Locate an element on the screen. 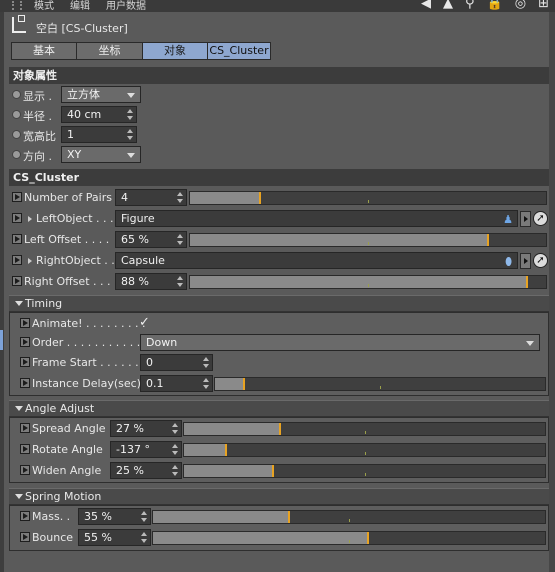 This screenshot has height=572, width=555. group-angle-adjust: Angle Adjust is located at coordinates (279, 408).